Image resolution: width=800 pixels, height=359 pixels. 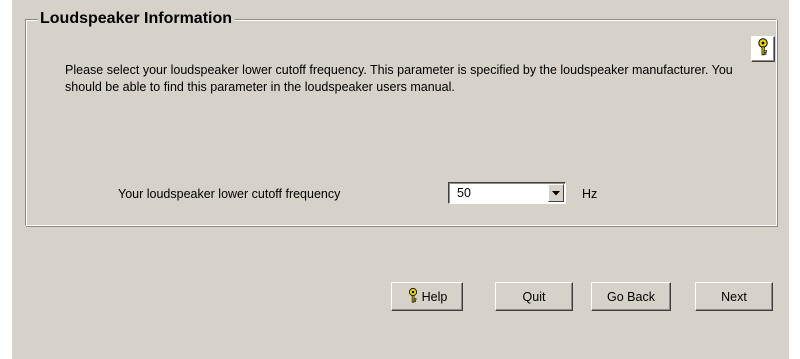 I want to click on go-back-button-label: Go Back, so click(x=631, y=296).